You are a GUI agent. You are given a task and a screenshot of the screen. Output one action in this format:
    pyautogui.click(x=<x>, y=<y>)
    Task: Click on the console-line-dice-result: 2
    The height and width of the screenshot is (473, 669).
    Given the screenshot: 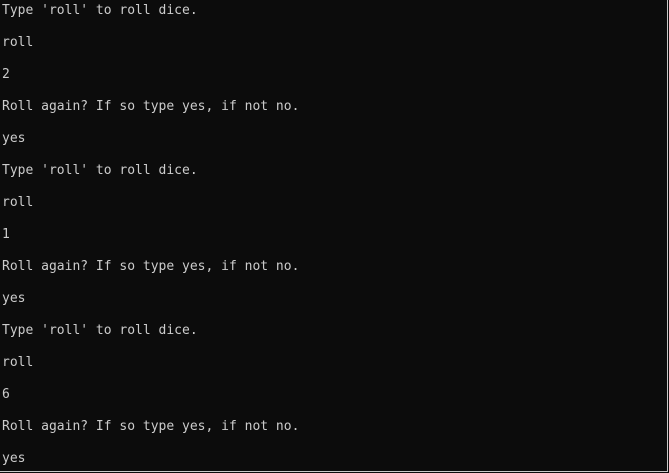 What is the action you would take?
    pyautogui.click(x=6, y=74)
    